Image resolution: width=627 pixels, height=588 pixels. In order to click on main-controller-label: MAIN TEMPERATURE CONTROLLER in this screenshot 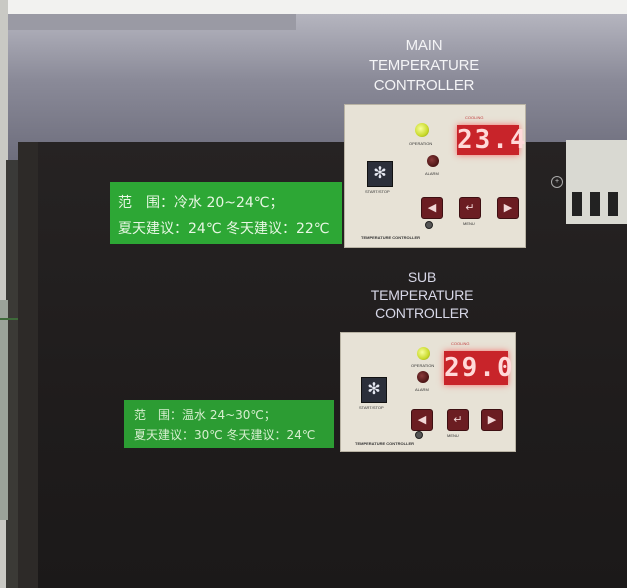, I will do `click(424, 66)`.